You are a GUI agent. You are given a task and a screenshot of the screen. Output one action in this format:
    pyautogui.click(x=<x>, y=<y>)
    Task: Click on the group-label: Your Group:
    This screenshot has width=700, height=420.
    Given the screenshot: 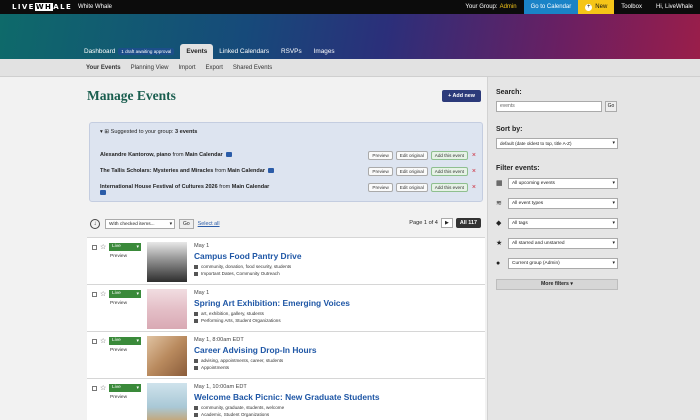 What is the action you would take?
    pyautogui.click(x=481, y=7)
    